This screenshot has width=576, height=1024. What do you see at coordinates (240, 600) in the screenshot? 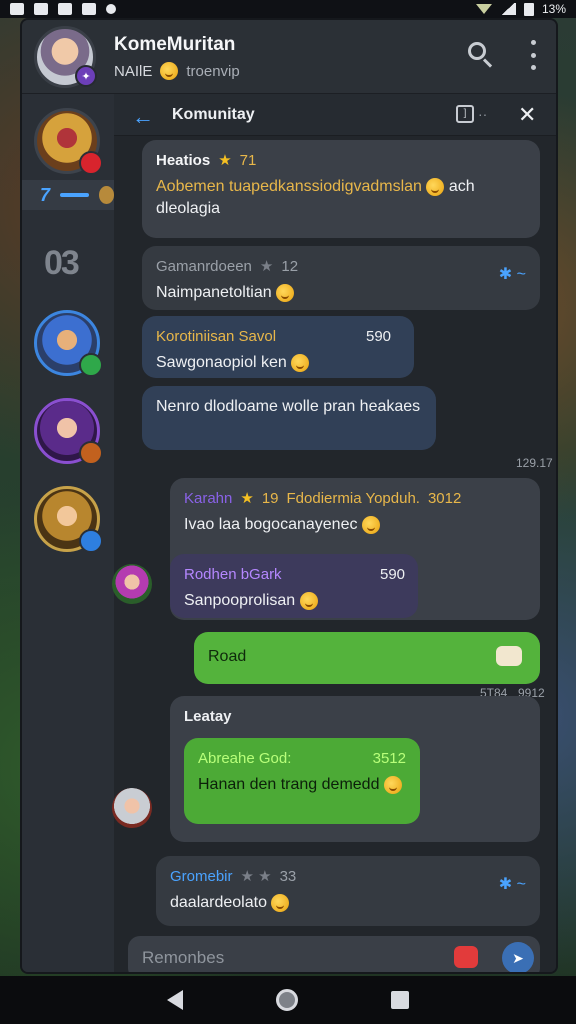
I see `message-text-main: Sanpooprolisan` at bounding box center [240, 600].